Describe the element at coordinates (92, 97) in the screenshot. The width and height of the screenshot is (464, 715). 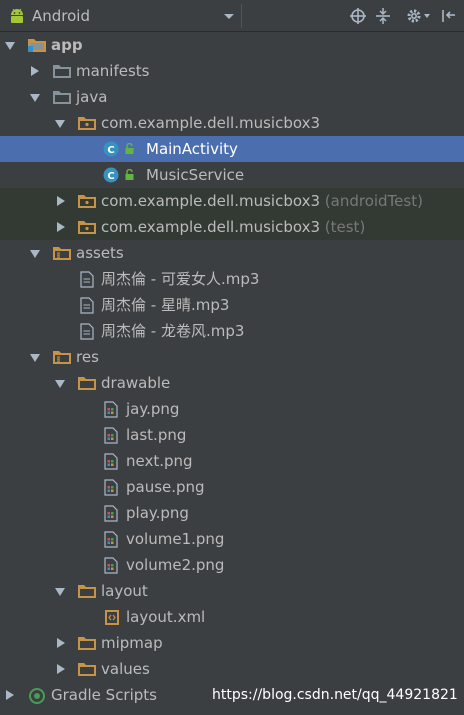
I see `tree-label: java` at that location.